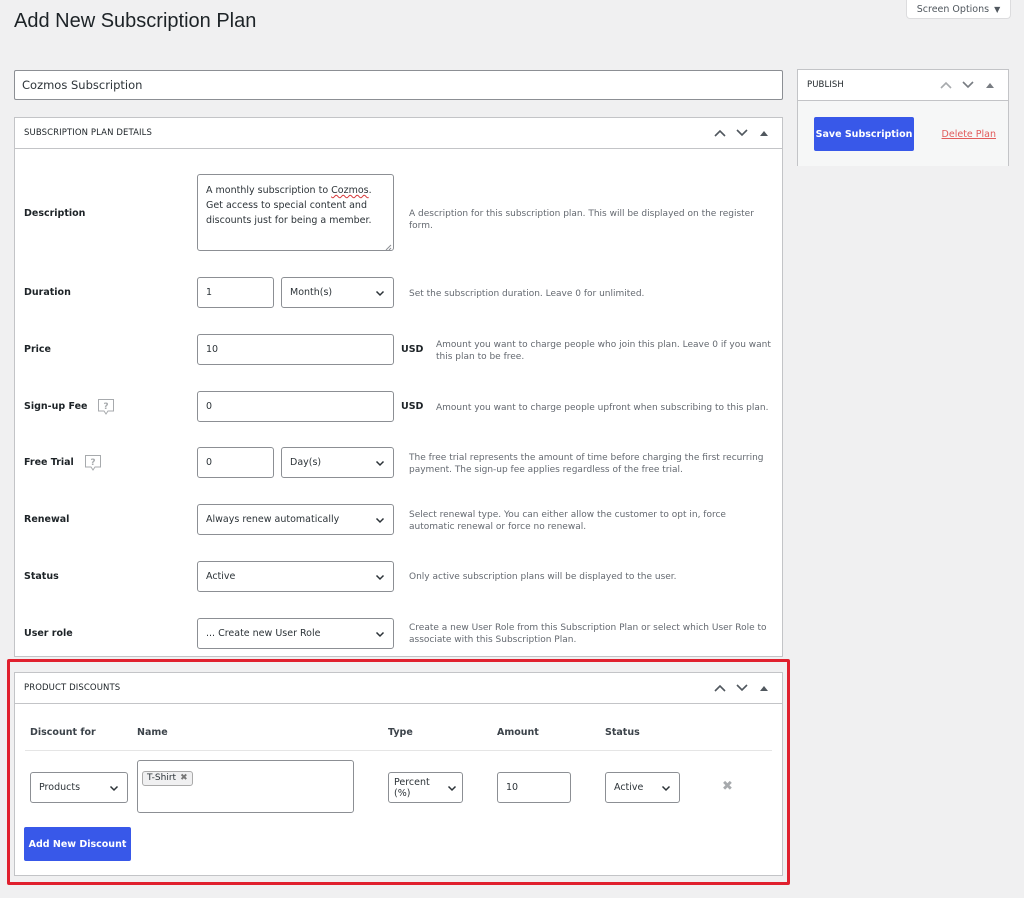  I want to click on screen-options-label: Screen Options, so click(953, 9).